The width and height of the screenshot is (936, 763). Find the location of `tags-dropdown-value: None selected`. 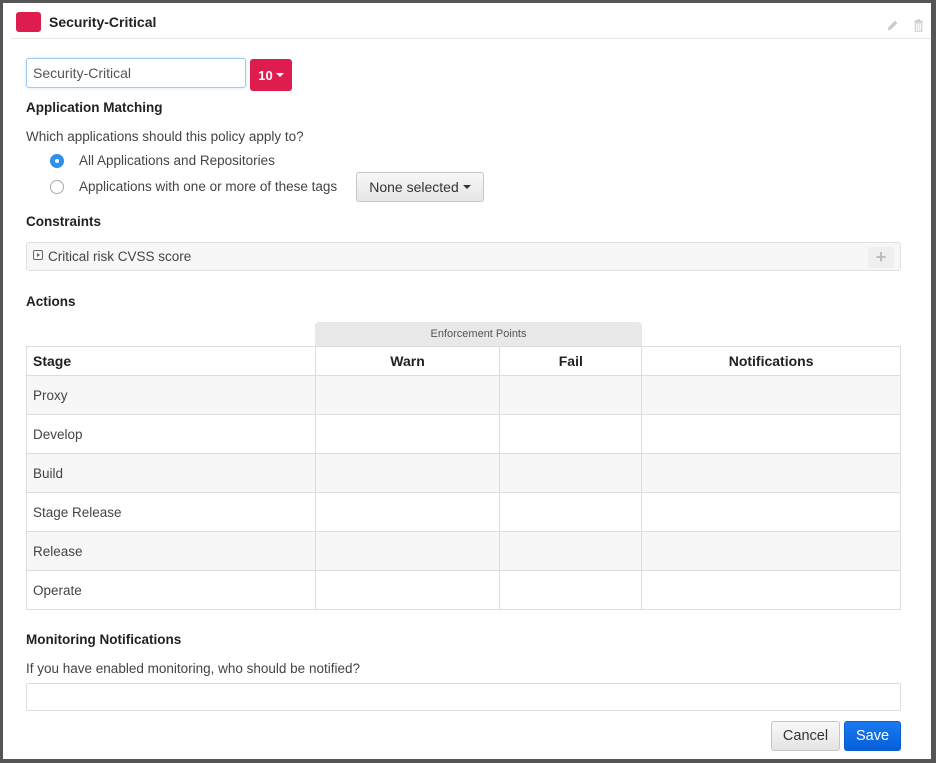

tags-dropdown-value: None selected is located at coordinates (414, 187).